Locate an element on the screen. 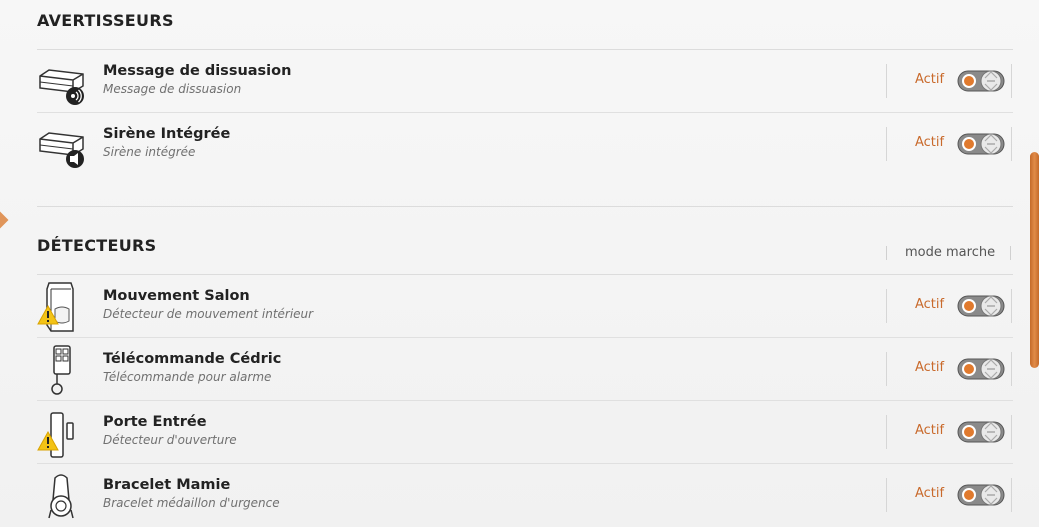 Image resolution: width=1039 pixels, height=527 pixels. item-name: Porte Entrée is located at coordinates (155, 422).